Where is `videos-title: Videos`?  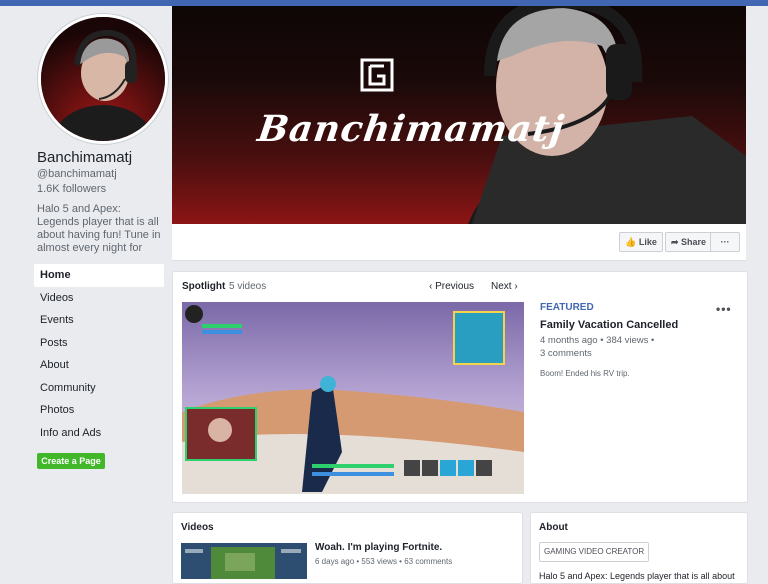 videos-title: Videos is located at coordinates (197, 527).